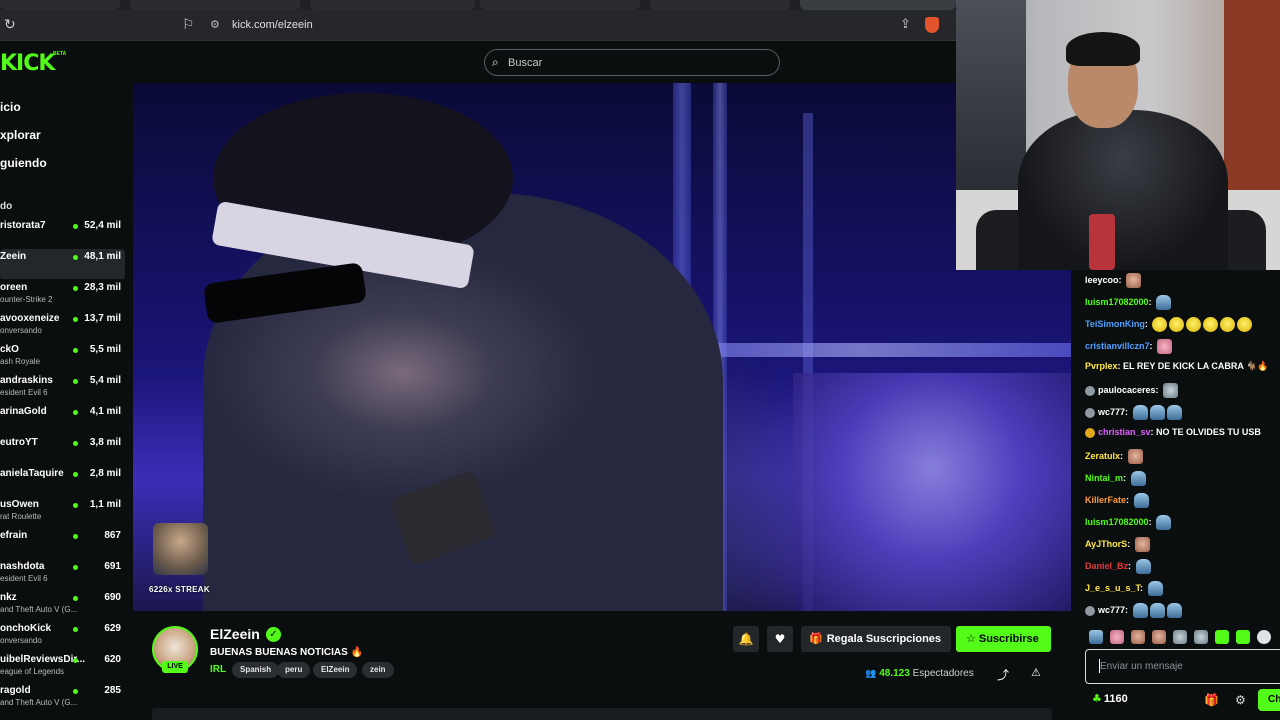 The width and height of the screenshot is (1280, 720). Describe the element at coordinates (1141, 666) in the screenshot. I see `chat-input-placeholder: Enviar un mensaje` at that location.